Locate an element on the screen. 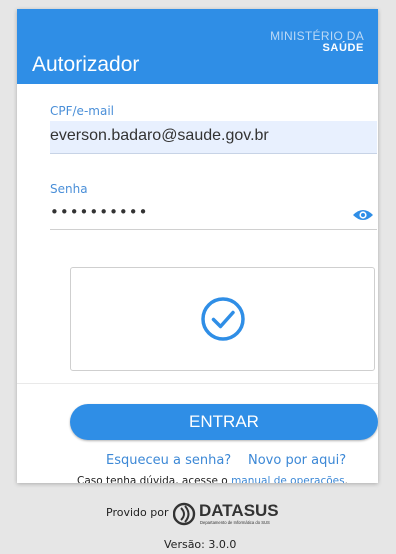  help-suffix: . is located at coordinates (346, 479).